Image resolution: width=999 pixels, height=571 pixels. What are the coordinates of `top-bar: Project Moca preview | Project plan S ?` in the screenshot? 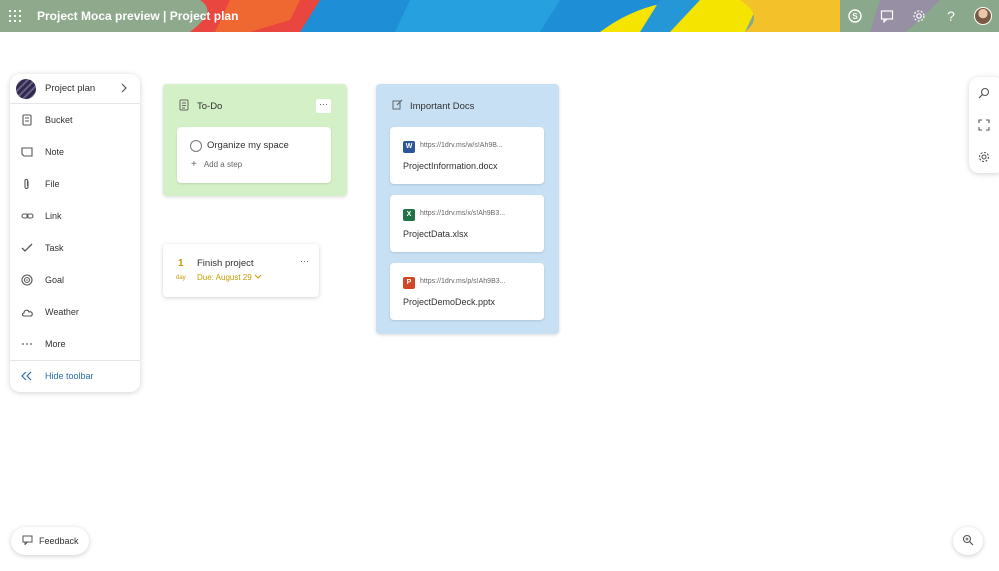 It's located at (499, 16).